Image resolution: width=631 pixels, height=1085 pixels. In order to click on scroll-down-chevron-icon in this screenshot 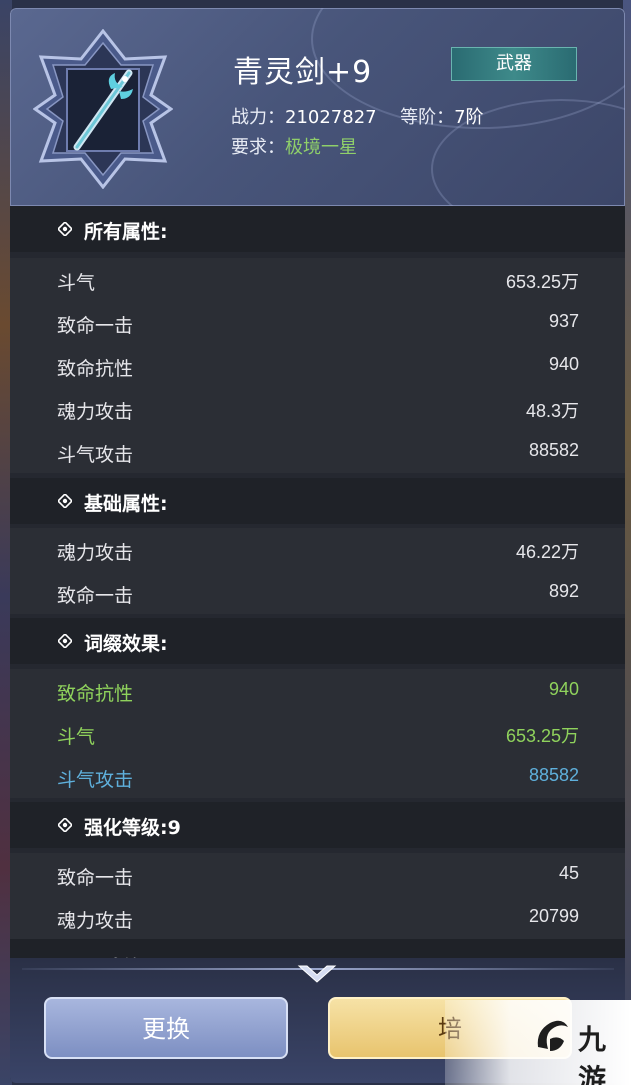, I will do `click(317, 974)`.